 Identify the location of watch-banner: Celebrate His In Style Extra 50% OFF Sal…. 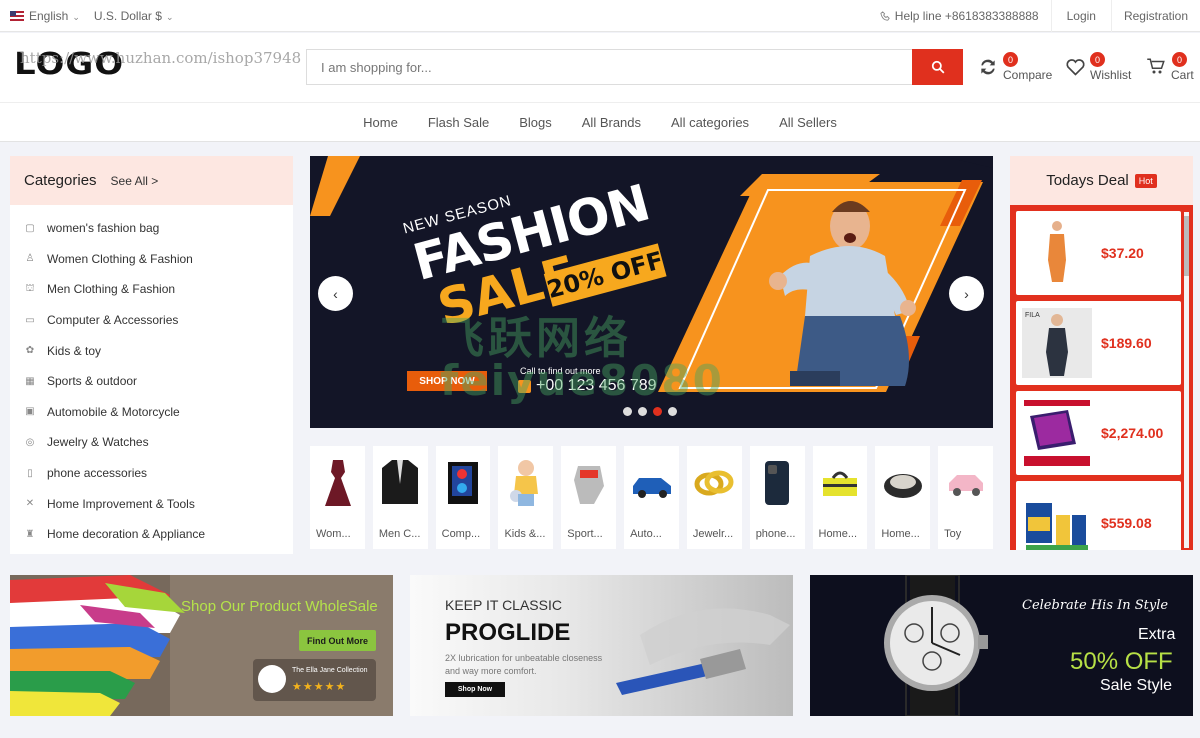
(1001, 645).